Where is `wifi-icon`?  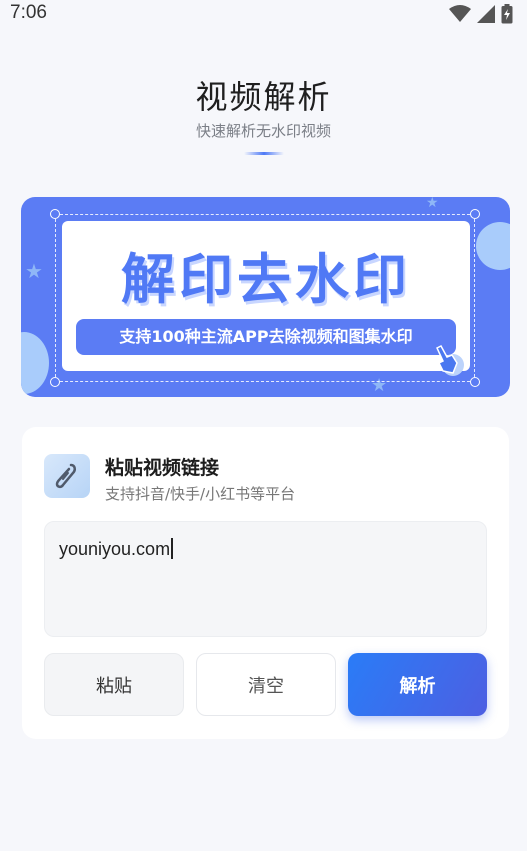 wifi-icon is located at coordinates (460, 13).